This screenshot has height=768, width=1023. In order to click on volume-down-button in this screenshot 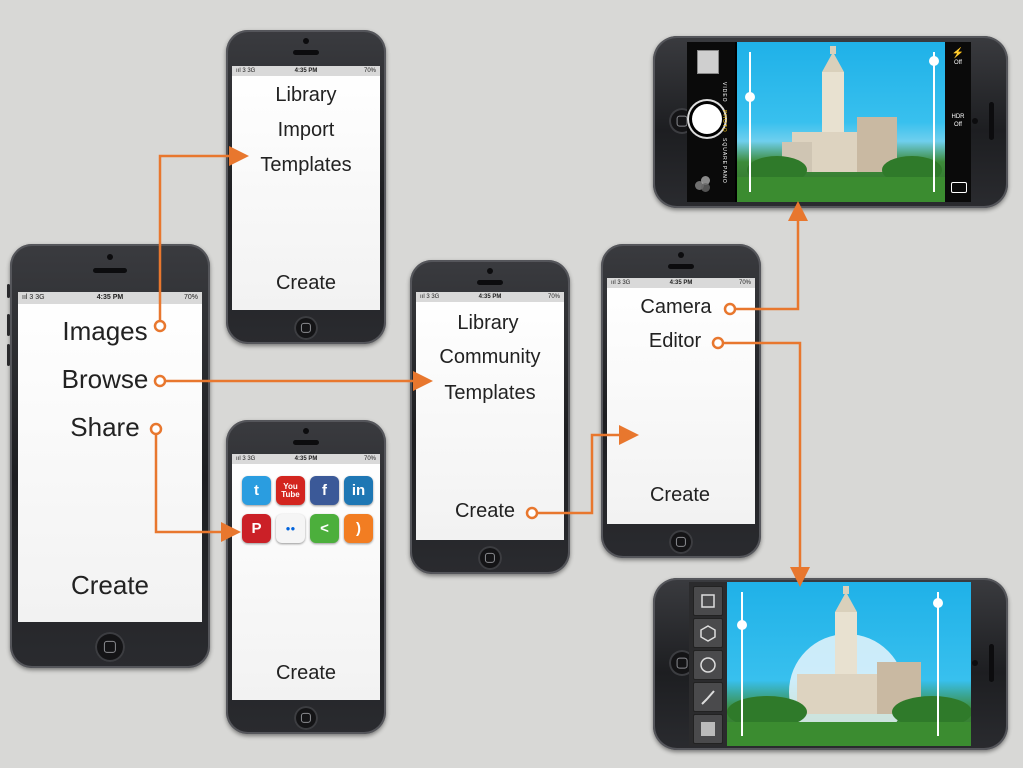, I will do `click(8, 355)`.